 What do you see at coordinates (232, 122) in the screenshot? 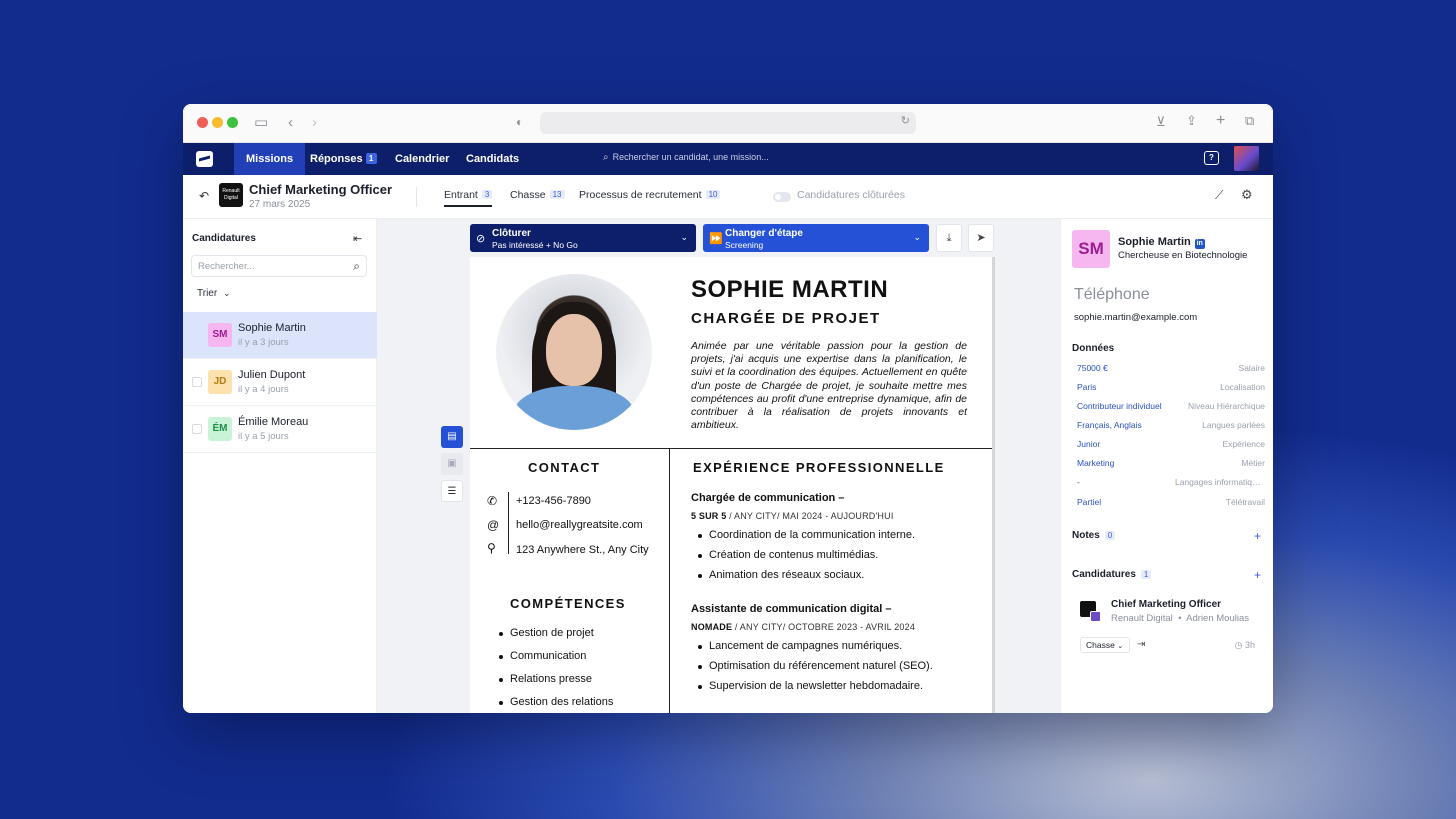
I see `maximize-window-button` at bounding box center [232, 122].